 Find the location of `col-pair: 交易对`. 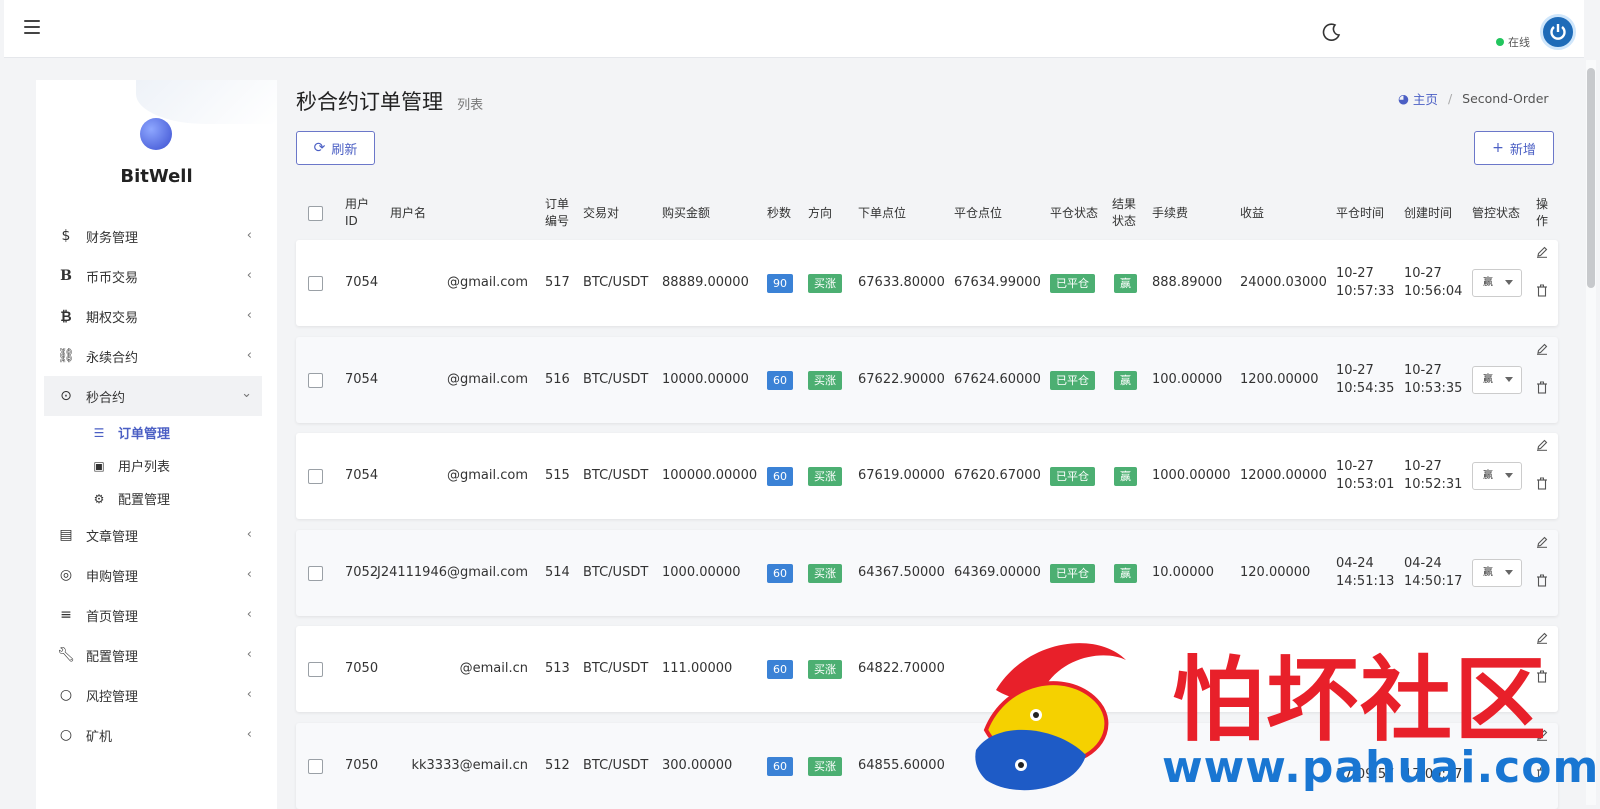

col-pair: 交易对 is located at coordinates (601, 213).